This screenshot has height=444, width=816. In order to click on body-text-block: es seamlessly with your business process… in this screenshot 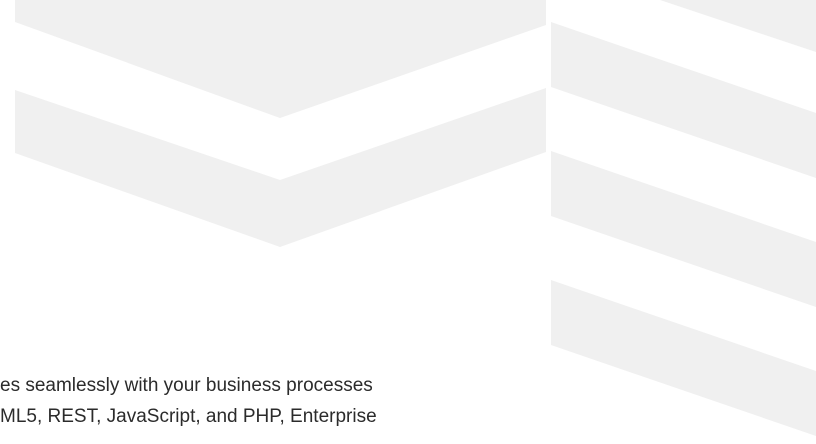, I will do `click(408, 401)`.